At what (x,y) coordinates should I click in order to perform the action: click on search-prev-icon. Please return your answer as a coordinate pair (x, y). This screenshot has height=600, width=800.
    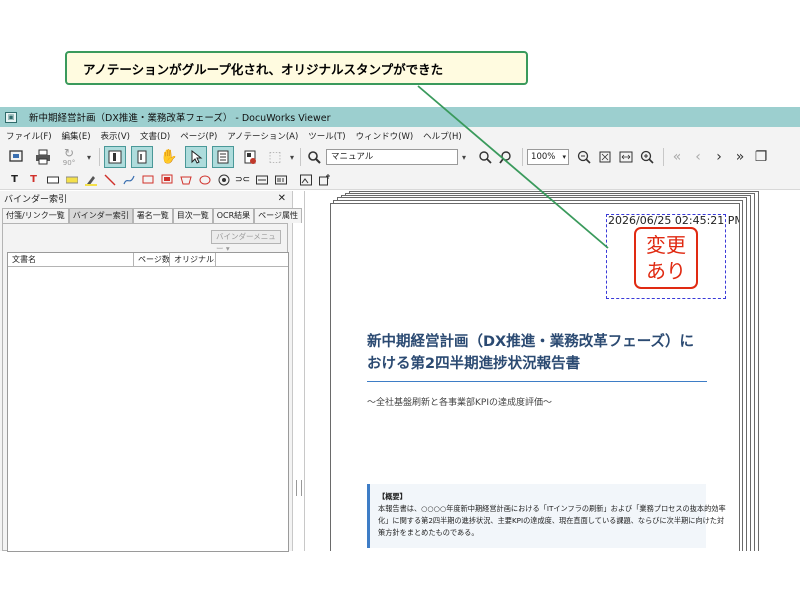
    Looking at the image, I should click on (506, 157).